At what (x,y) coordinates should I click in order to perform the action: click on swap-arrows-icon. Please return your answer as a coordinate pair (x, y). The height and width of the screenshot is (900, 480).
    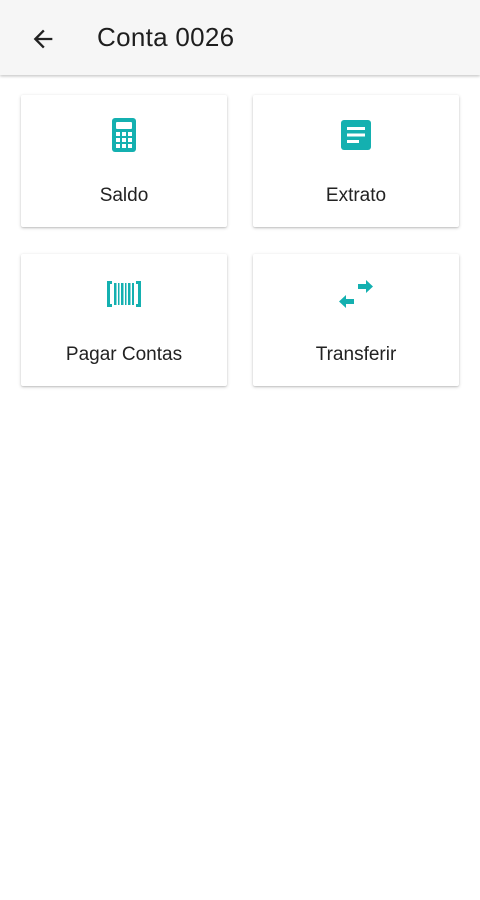
    Looking at the image, I should click on (356, 294).